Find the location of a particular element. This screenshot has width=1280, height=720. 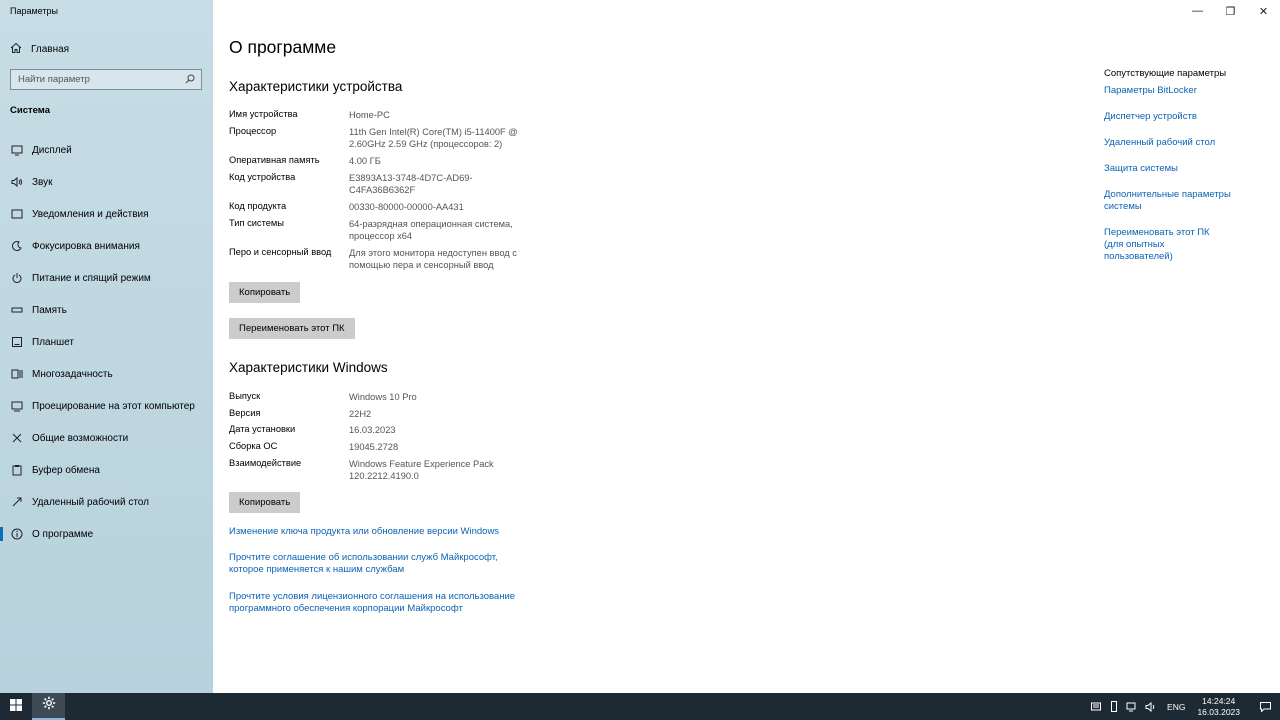

gear-icon is located at coordinates (49, 705).